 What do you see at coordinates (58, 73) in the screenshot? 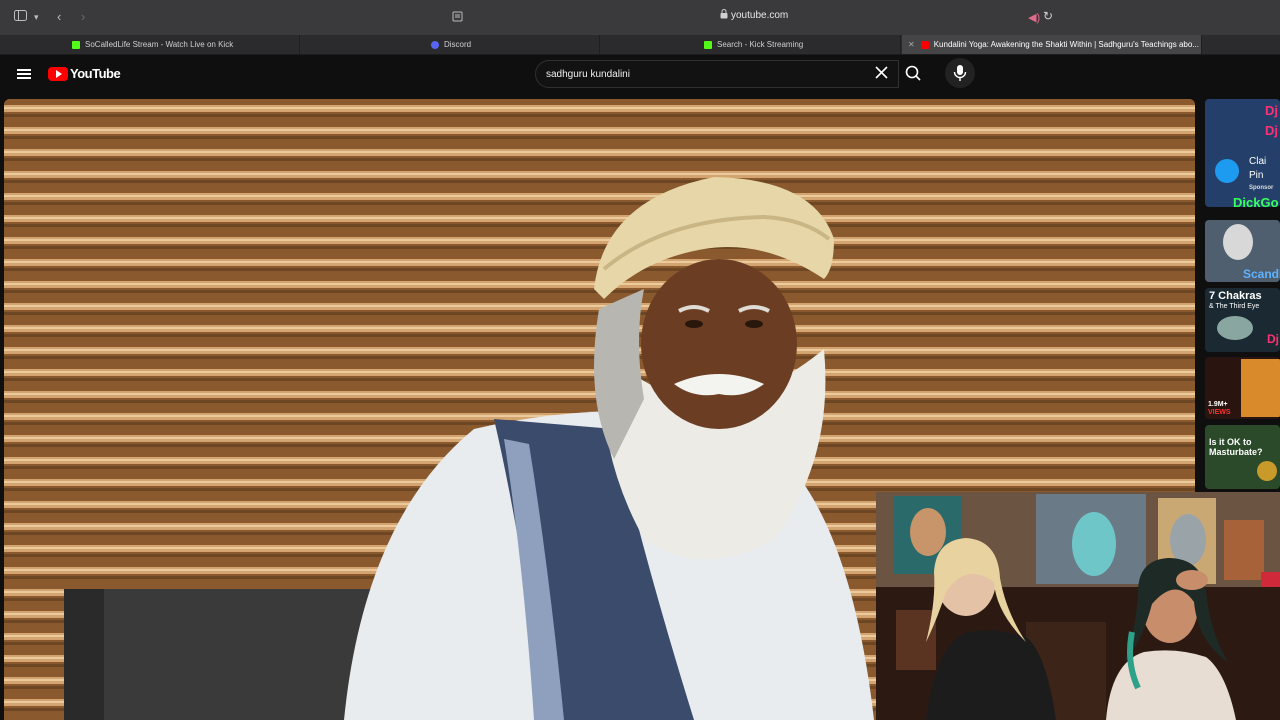
I see `youtube-play-icon` at bounding box center [58, 73].